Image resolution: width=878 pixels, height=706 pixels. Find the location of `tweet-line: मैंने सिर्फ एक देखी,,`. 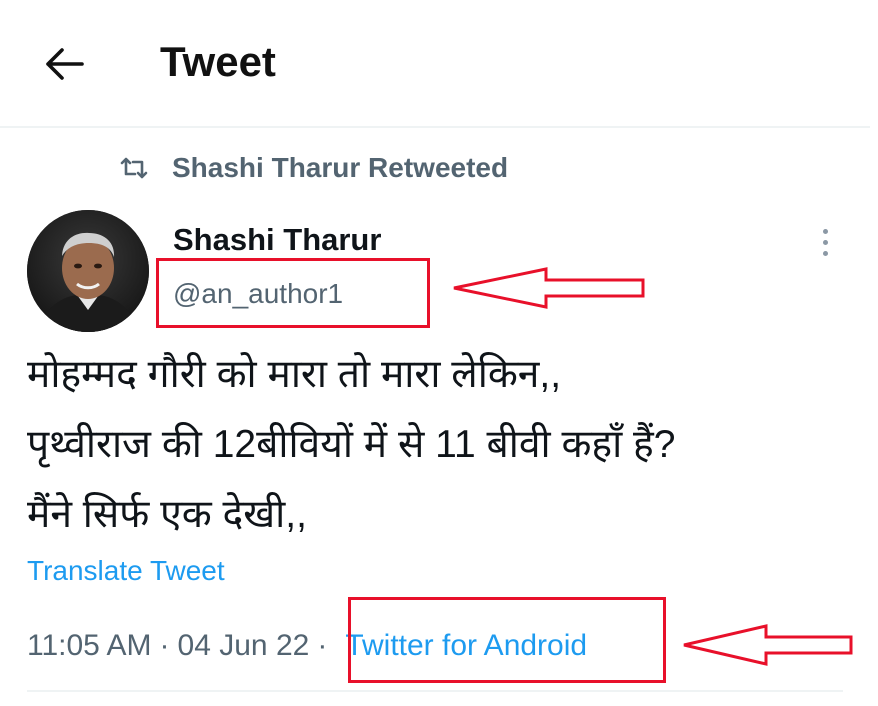

tweet-line: मैंने सिर्फ एक देखी,, is located at coordinates (167, 514).